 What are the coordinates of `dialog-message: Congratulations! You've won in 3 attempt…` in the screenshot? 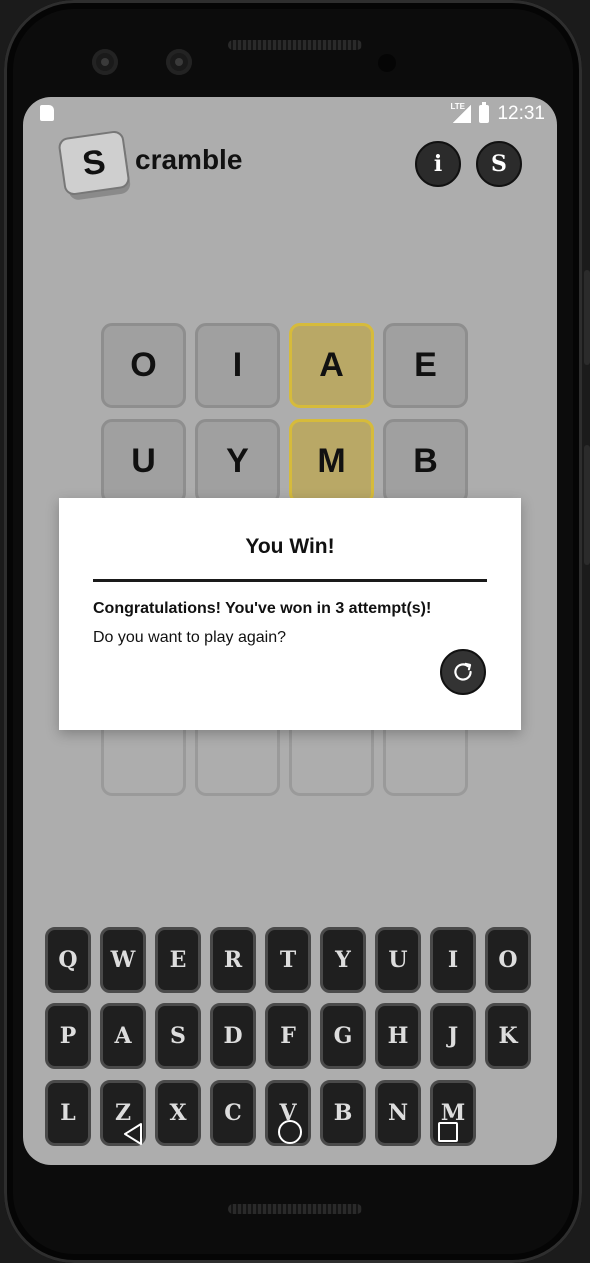 It's located at (262, 608).